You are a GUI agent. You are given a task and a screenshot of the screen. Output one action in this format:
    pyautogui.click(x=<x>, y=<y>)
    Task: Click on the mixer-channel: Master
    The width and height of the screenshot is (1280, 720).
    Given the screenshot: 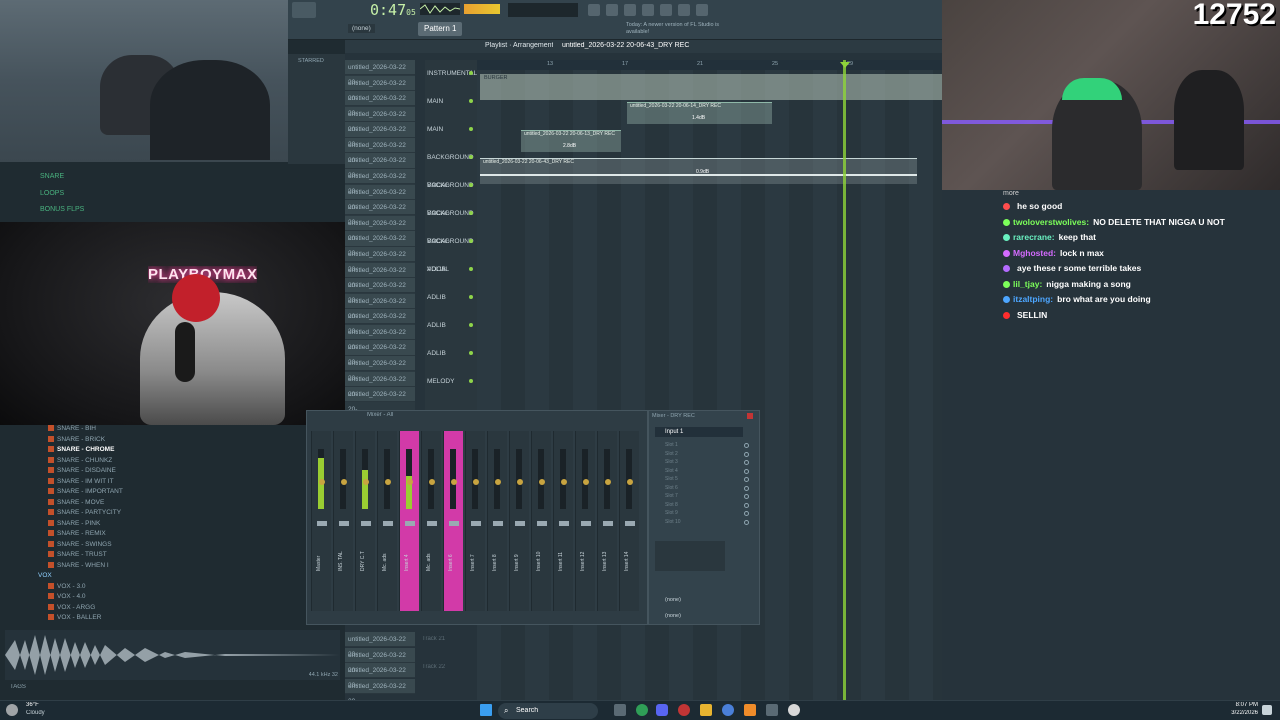 What is the action you would take?
    pyautogui.click(x=321, y=521)
    